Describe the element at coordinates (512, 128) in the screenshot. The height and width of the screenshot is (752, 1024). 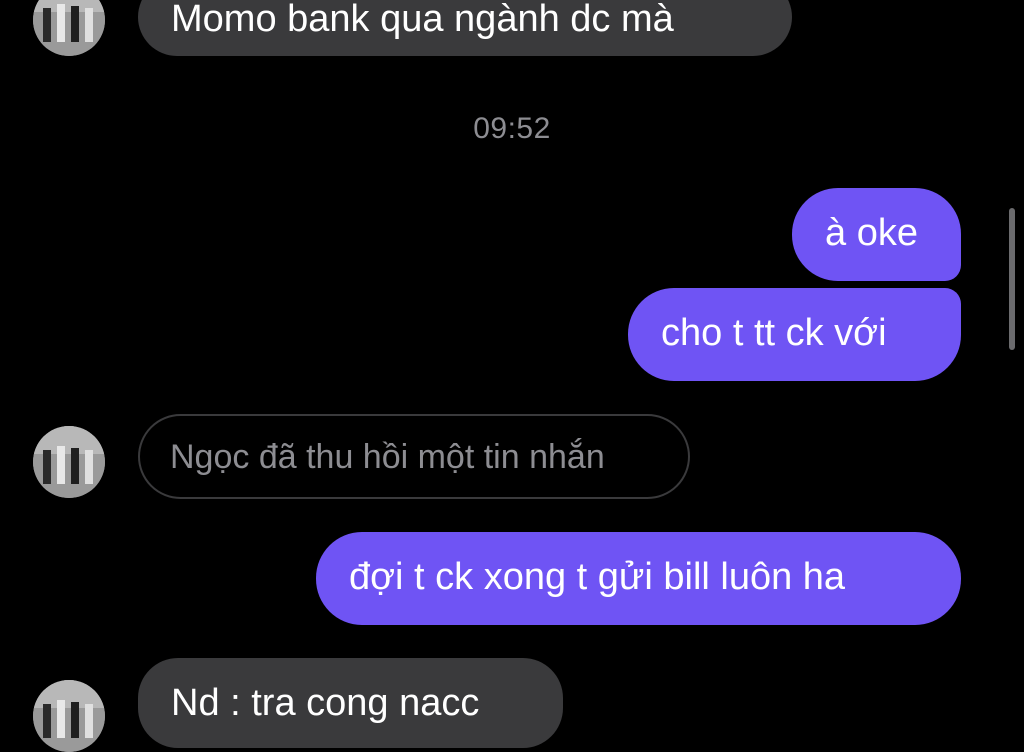
I see `message-timestamp: 09:52` at that location.